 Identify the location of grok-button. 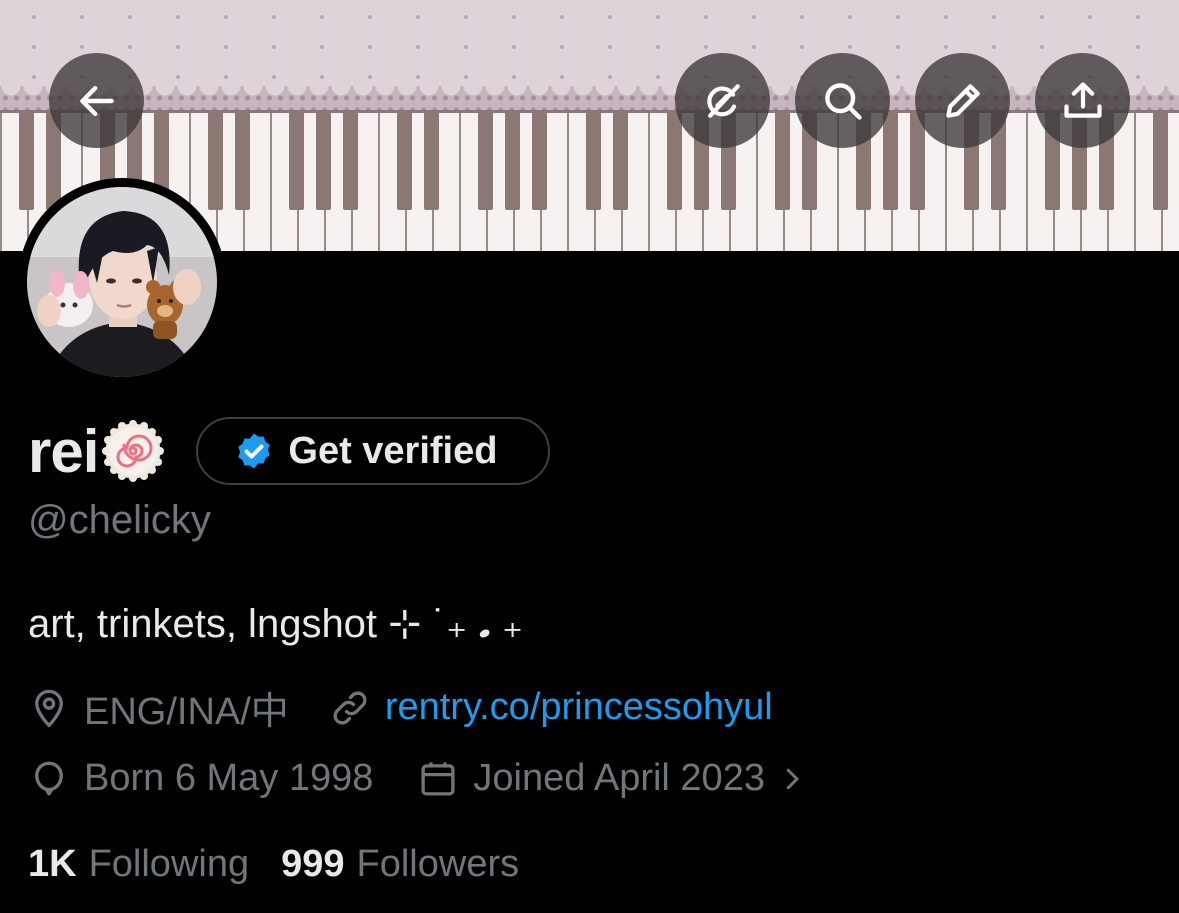
(722, 100).